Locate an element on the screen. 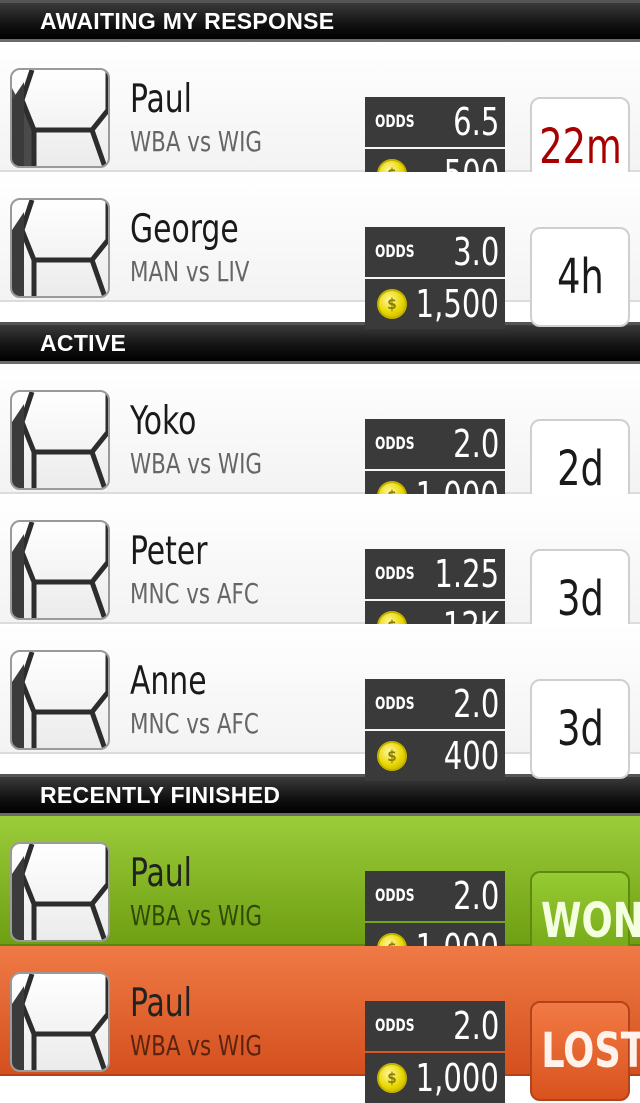 The image size is (640, 1103). bet-row: Peter MNC vs AFC ODDS 1.25 $ 12K 3d is located at coordinates (320, 572).